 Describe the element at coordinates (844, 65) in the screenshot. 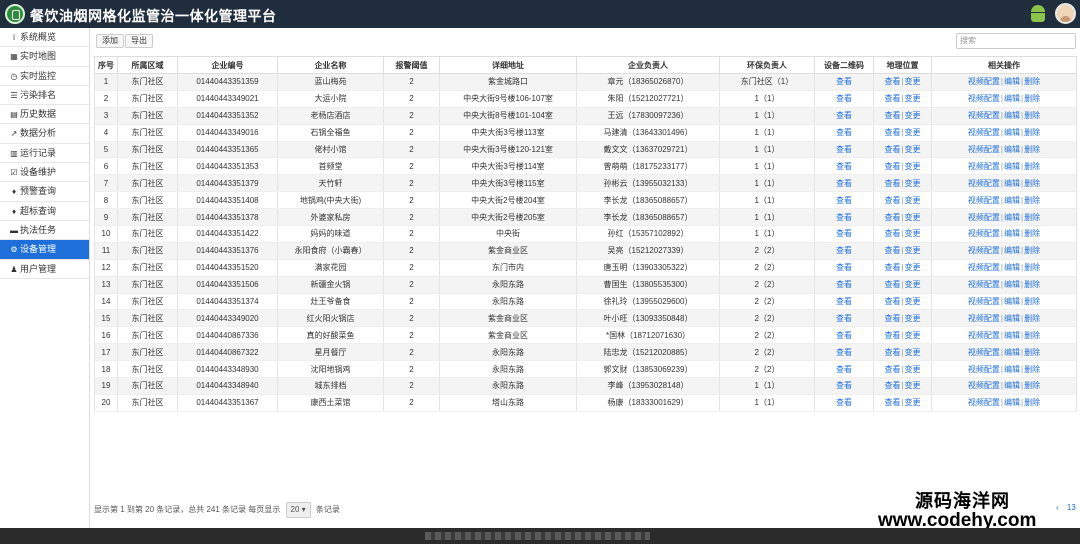

I see `column-header: 设备二维码` at that location.